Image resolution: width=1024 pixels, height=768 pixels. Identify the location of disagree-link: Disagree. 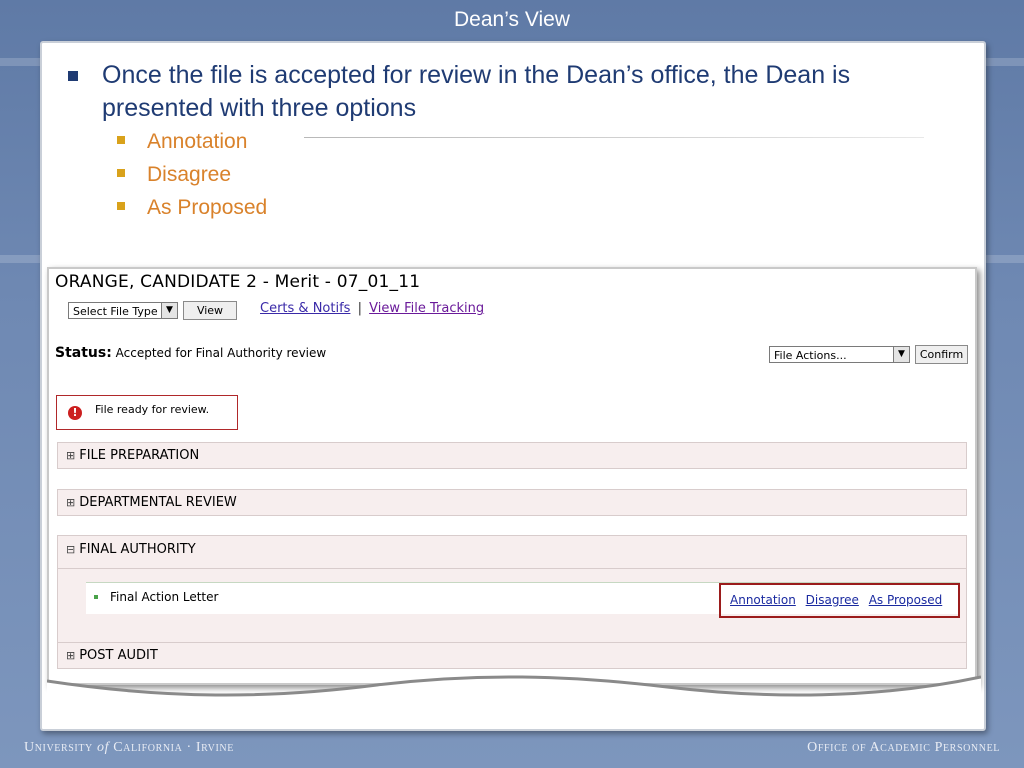
(832, 600).